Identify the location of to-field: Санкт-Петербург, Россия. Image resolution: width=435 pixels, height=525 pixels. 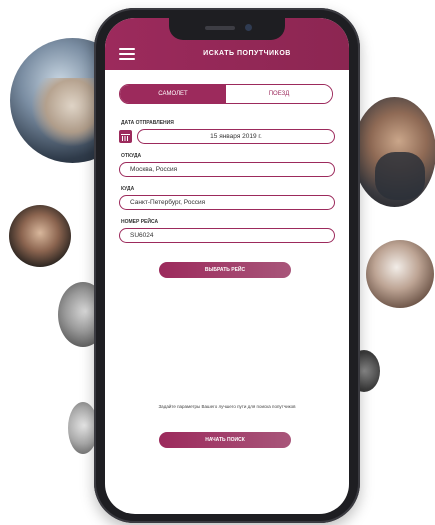
(227, 202).